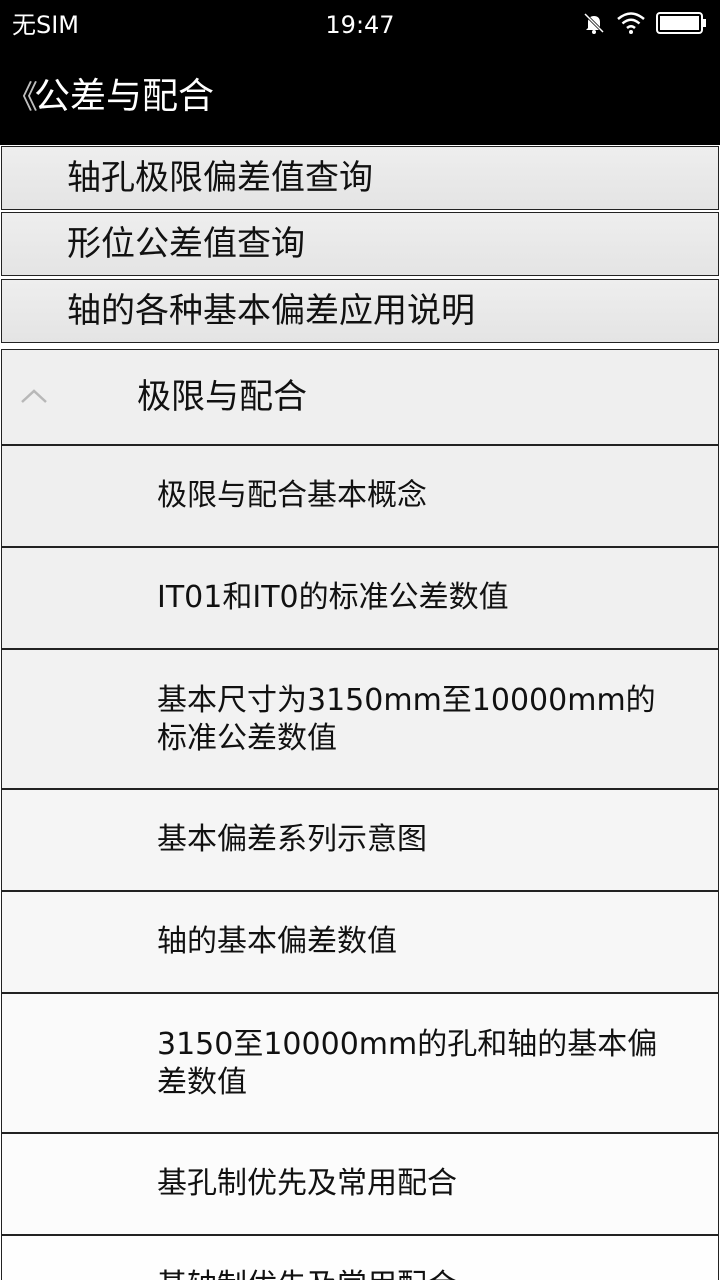  What do you see at coordinates (594, 25) in the screenshot?
I see `mute-bell-icon` at bounding box center [594, 25].